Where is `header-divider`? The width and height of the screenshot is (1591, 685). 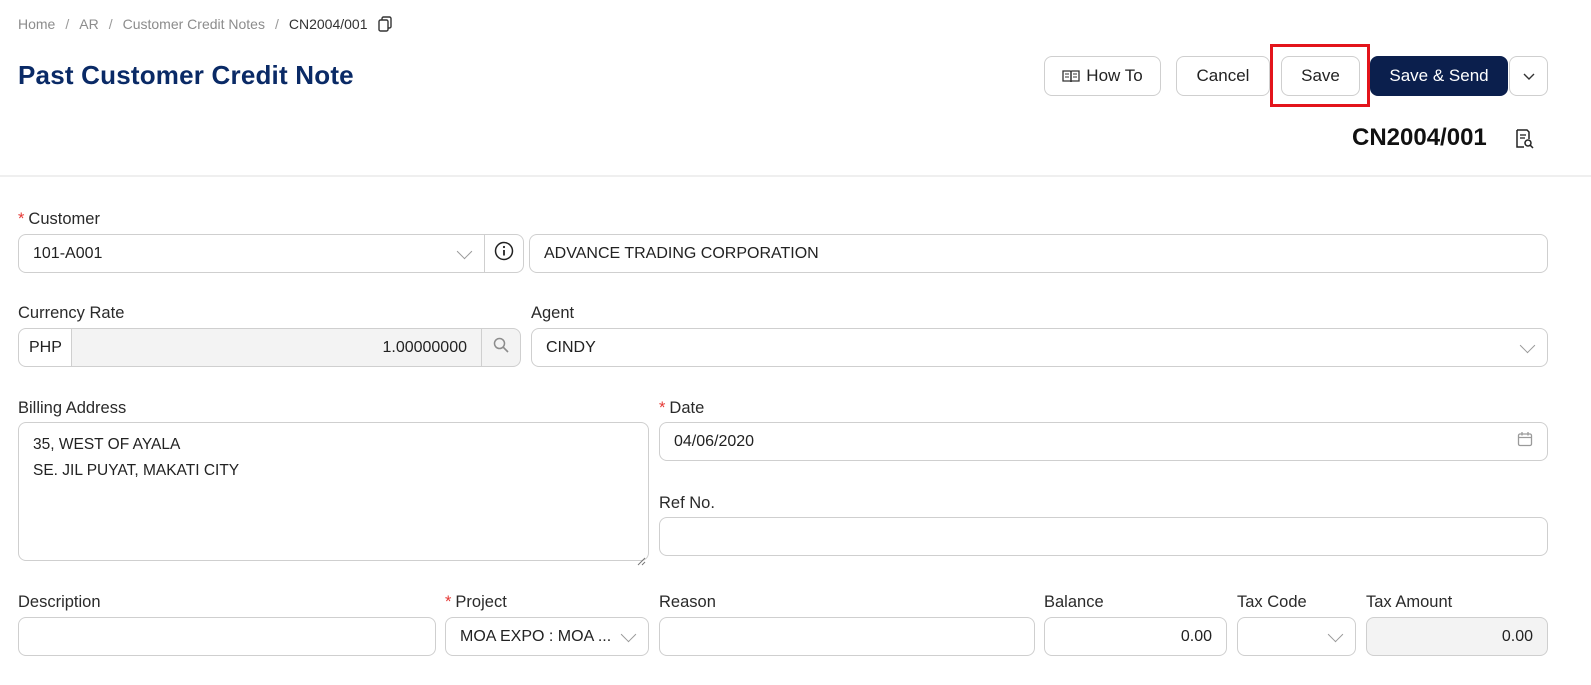 header-divider is located at coordinates (795, 176).